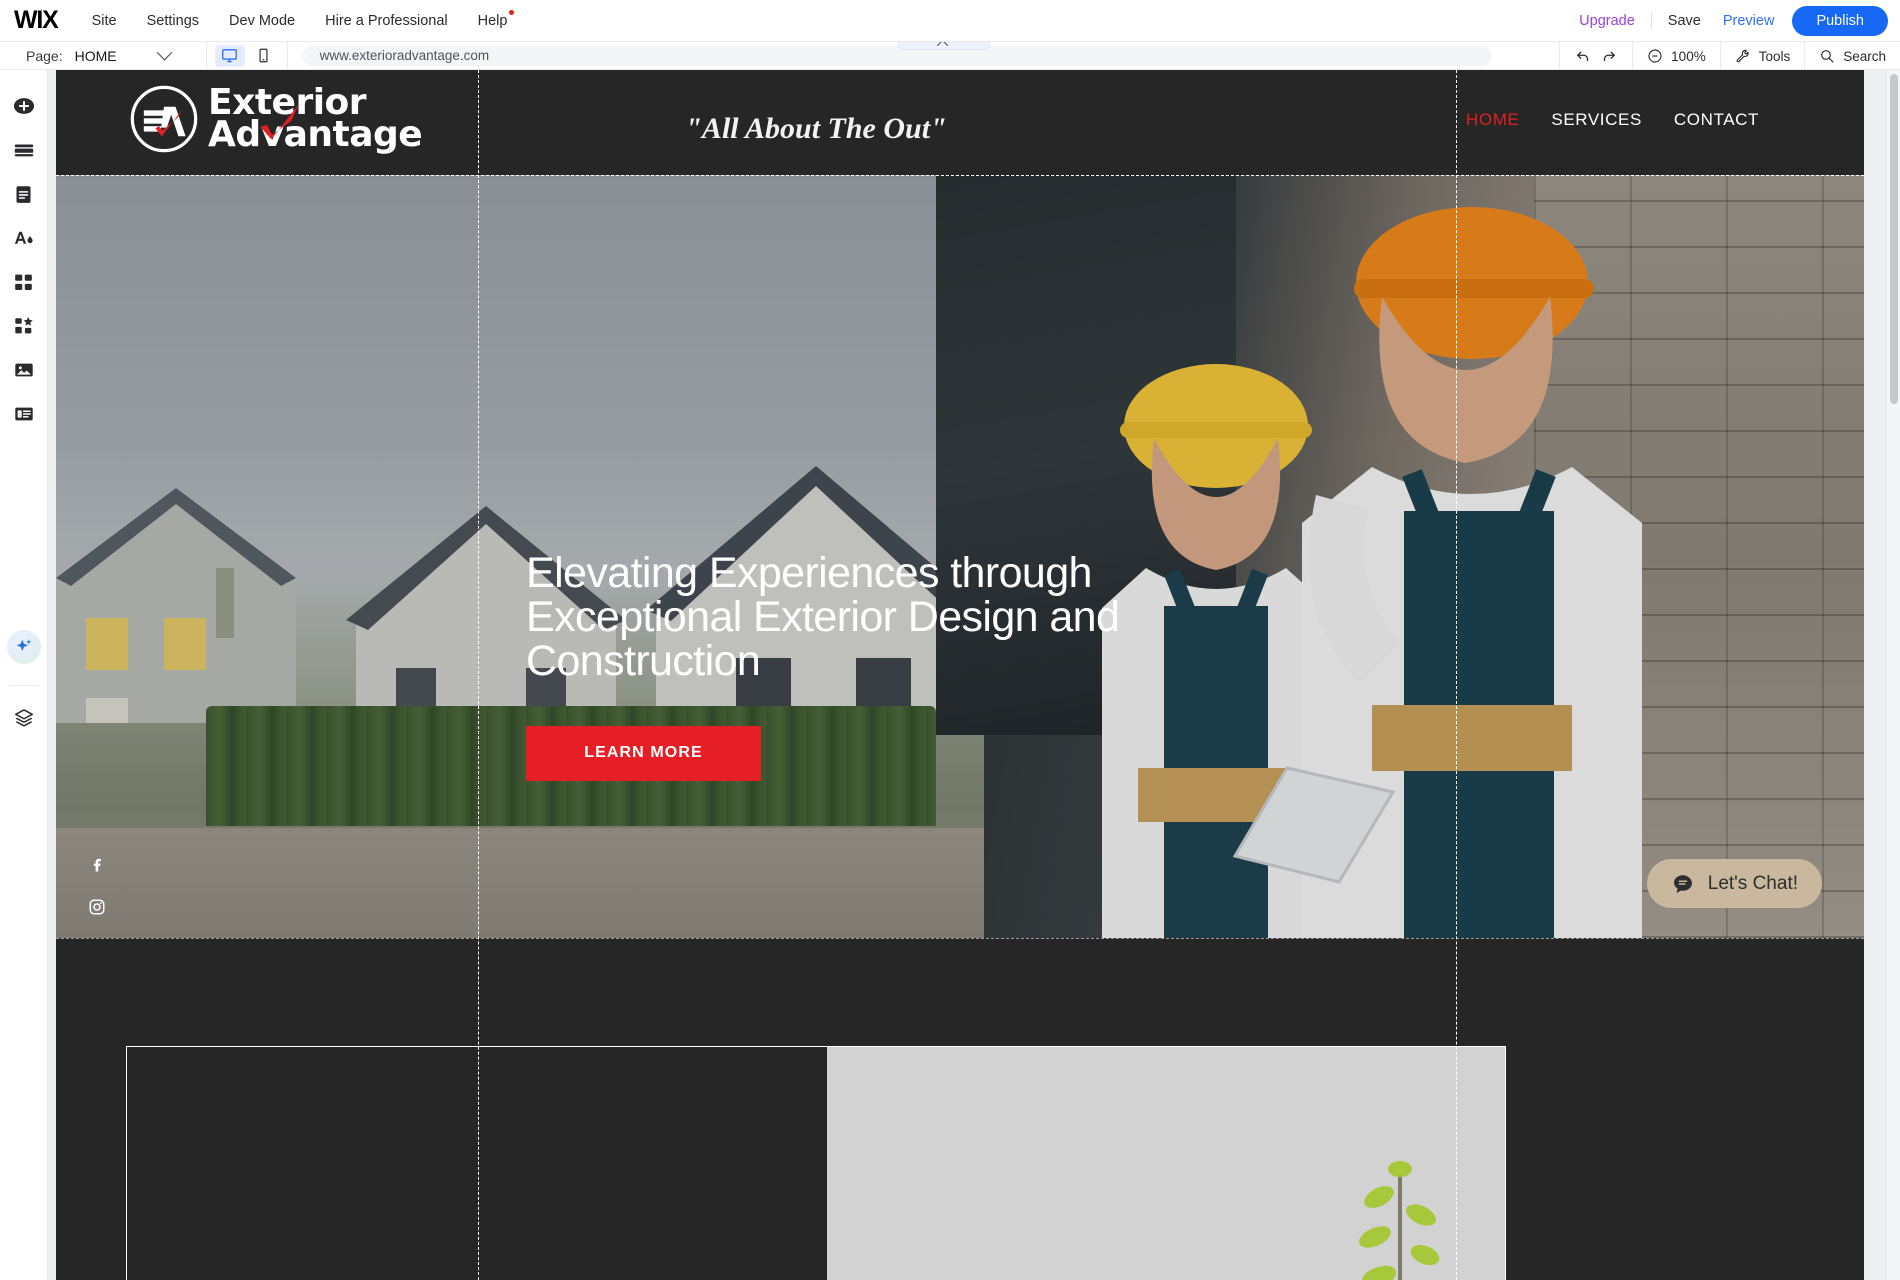  Describe the element at coordinates (279, 122) in the screenshot. I see `red-check-icon` at that location.